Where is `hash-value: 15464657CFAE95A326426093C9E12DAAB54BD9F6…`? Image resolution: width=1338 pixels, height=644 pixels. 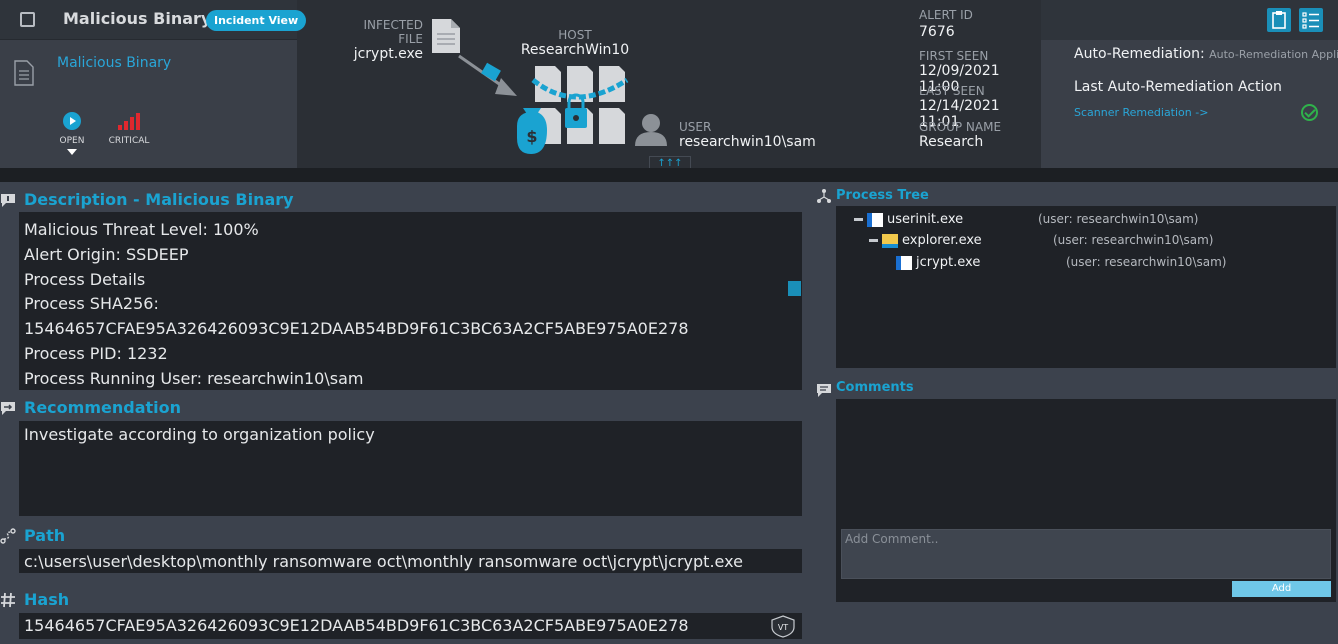 hash-value: 15464657CFAE95A326426093C9E12DAAB54BD9F6… is located at coordinates (356, 625).